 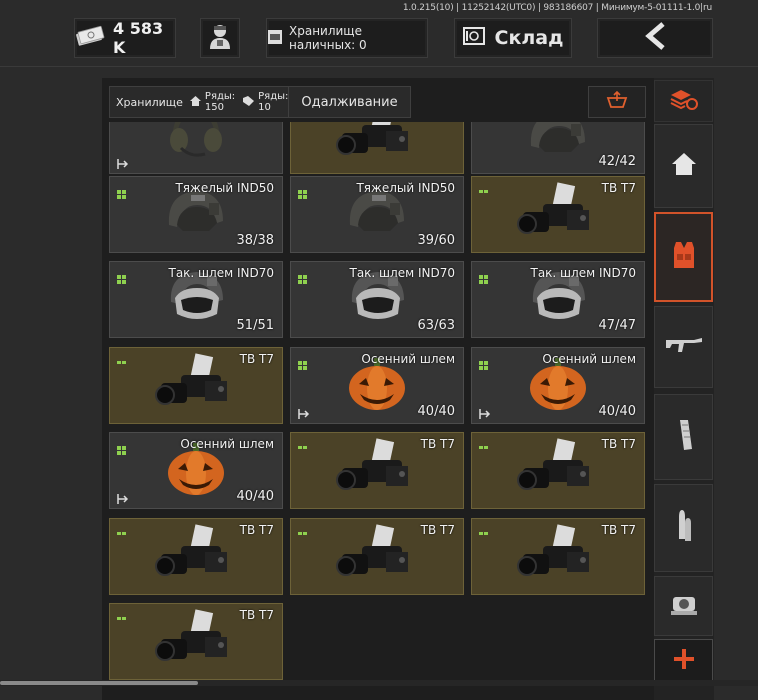 I want to click on vest-icon, so click(x=684, y=257).